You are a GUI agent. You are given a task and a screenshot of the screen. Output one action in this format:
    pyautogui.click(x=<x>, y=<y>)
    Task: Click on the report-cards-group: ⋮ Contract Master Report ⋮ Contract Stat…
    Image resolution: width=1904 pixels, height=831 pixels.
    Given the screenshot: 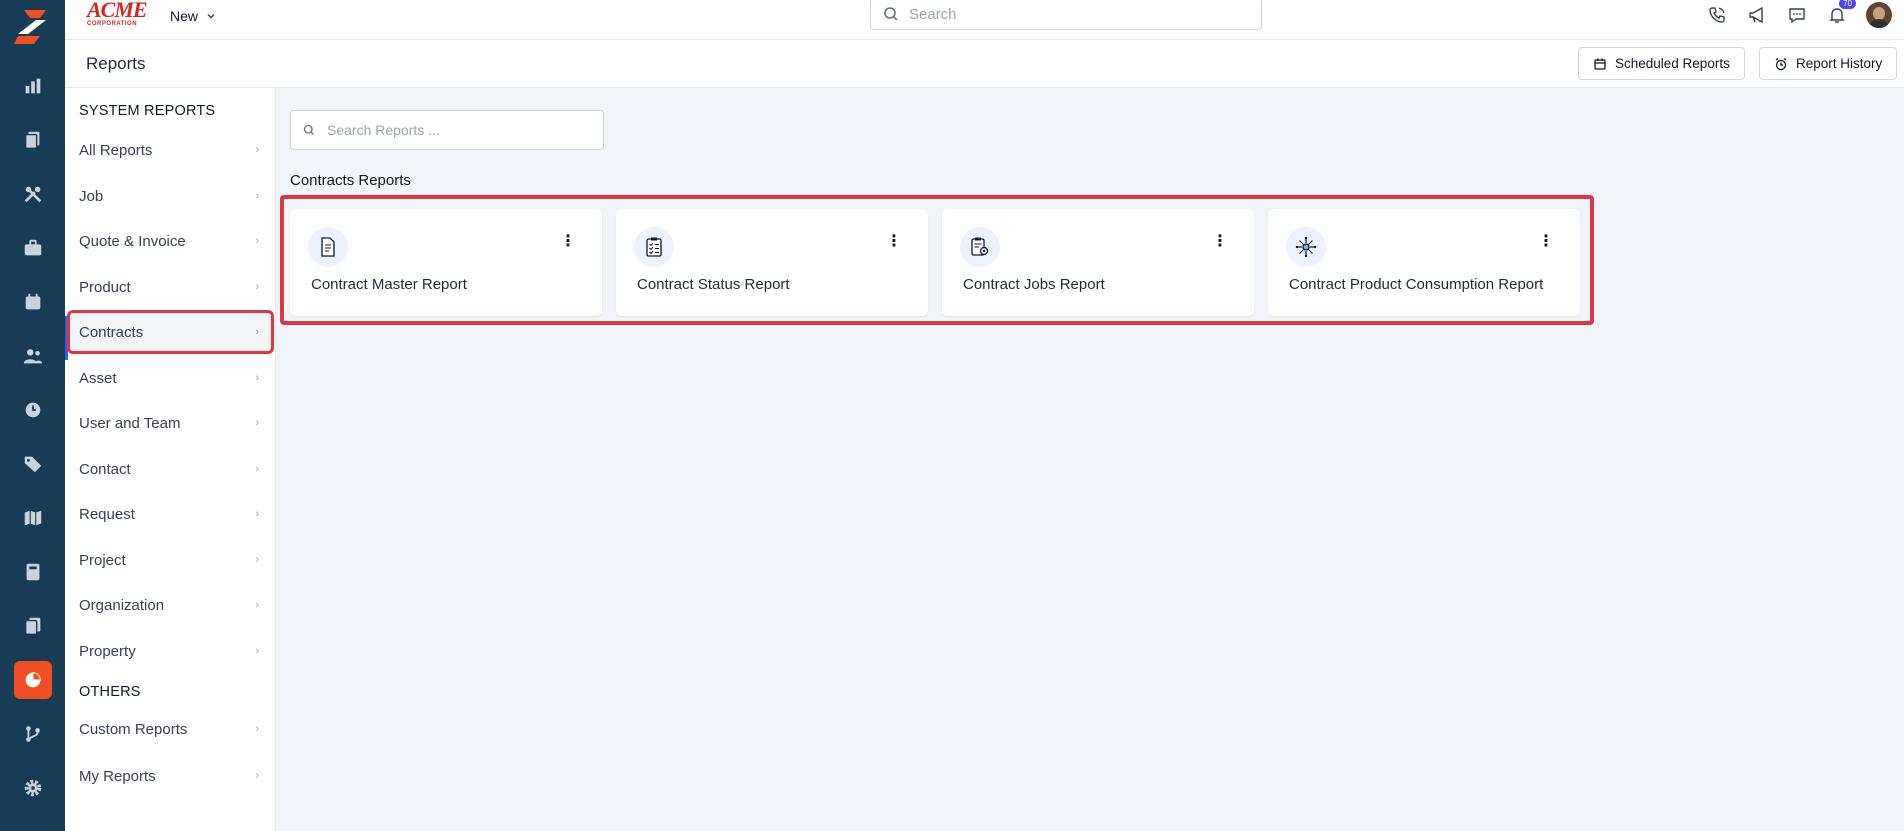 What is the action you would take?
    pyautogui.click(x=937, y=260)
    